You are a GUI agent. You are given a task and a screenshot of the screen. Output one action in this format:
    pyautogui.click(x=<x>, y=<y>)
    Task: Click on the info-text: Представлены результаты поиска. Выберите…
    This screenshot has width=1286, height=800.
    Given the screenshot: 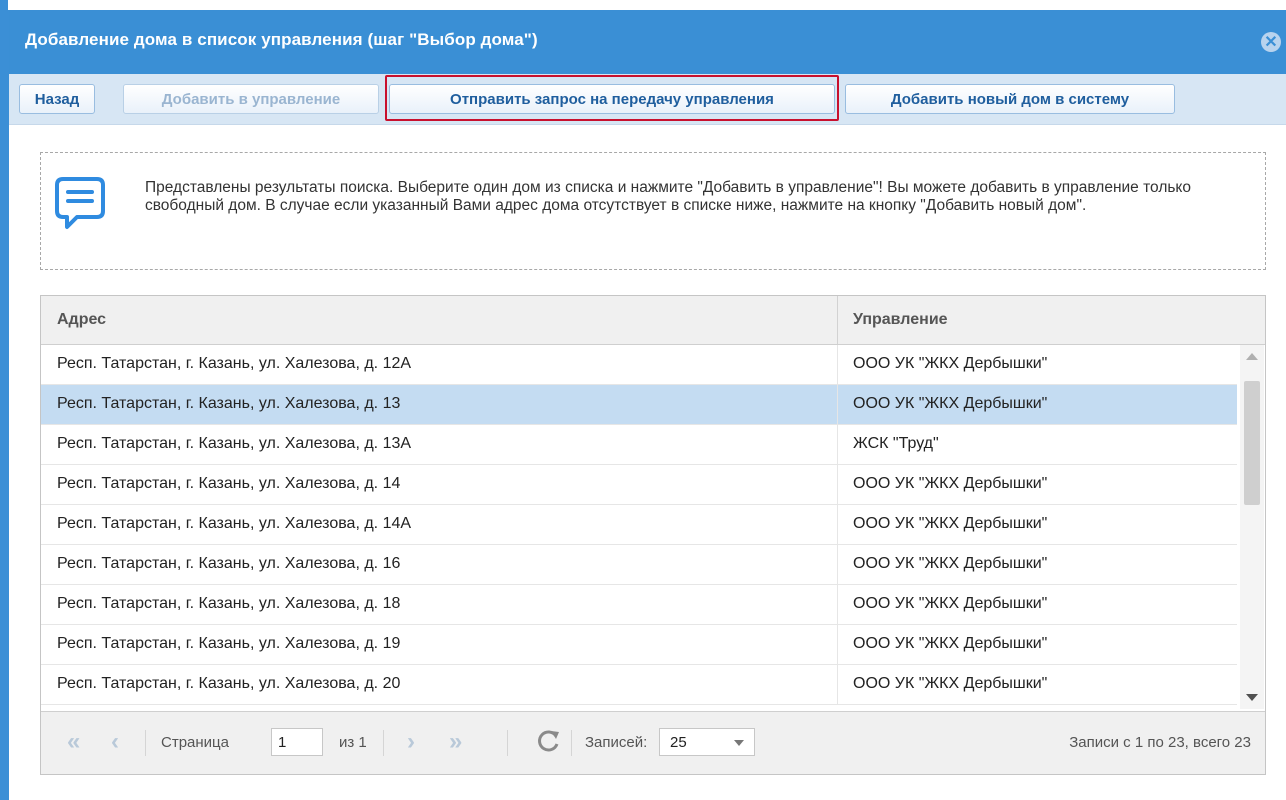 What is the action you would take?
    pyautogui.click(x=668, y=196)
    